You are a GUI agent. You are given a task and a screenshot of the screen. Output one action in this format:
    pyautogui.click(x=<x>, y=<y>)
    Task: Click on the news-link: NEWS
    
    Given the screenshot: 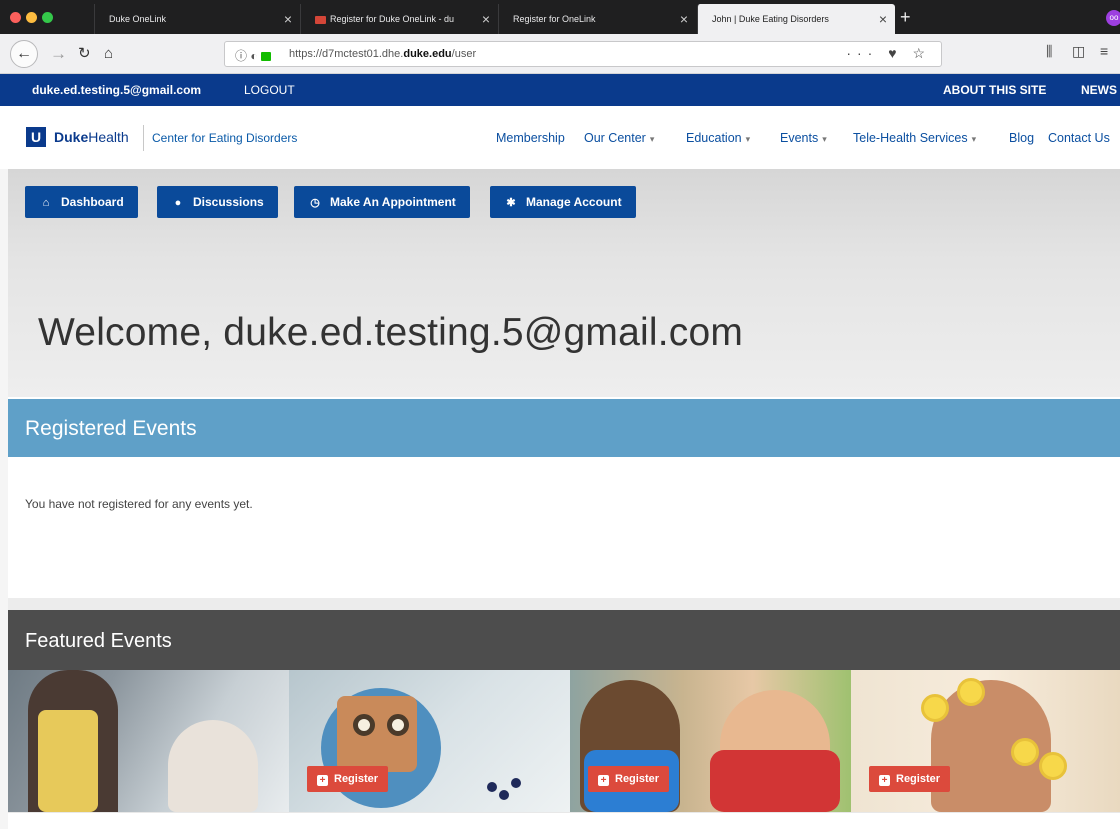 What is the action you would take?
    pyautogui.click(x=1099, y=90)
    